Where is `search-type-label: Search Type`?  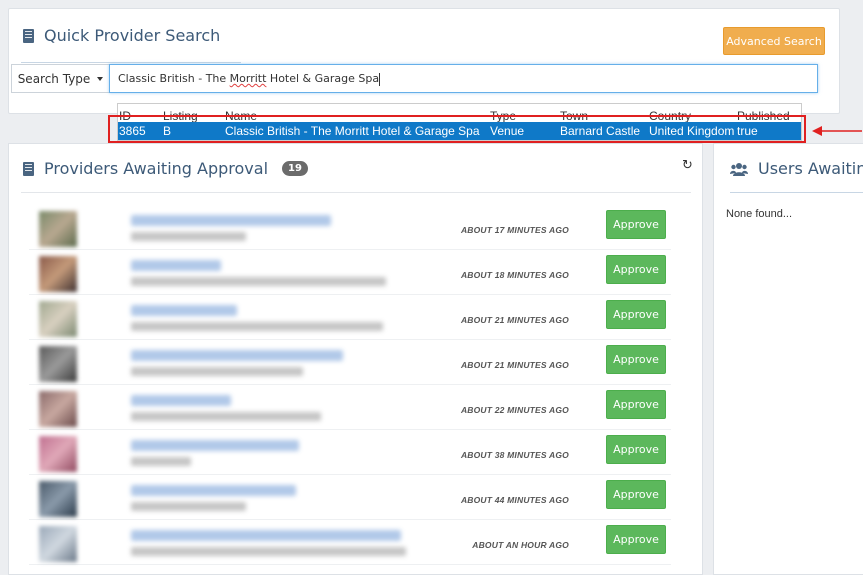
search-type-label: Search Type is located at coordinates (54, 78).